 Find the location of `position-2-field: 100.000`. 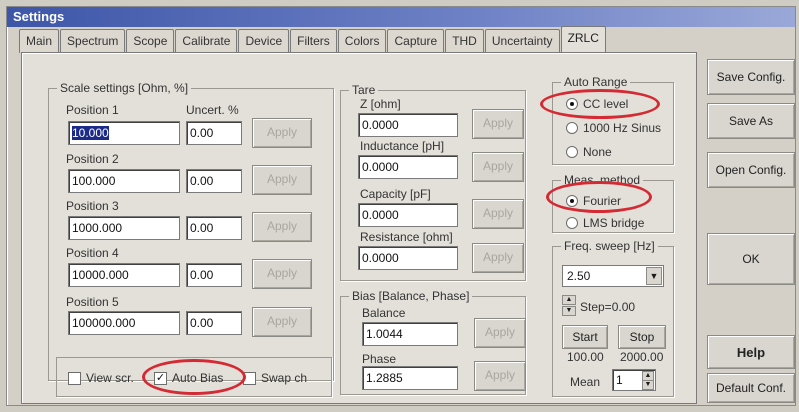

position-2-field: 100.000 is located at coordinates (124, 181).